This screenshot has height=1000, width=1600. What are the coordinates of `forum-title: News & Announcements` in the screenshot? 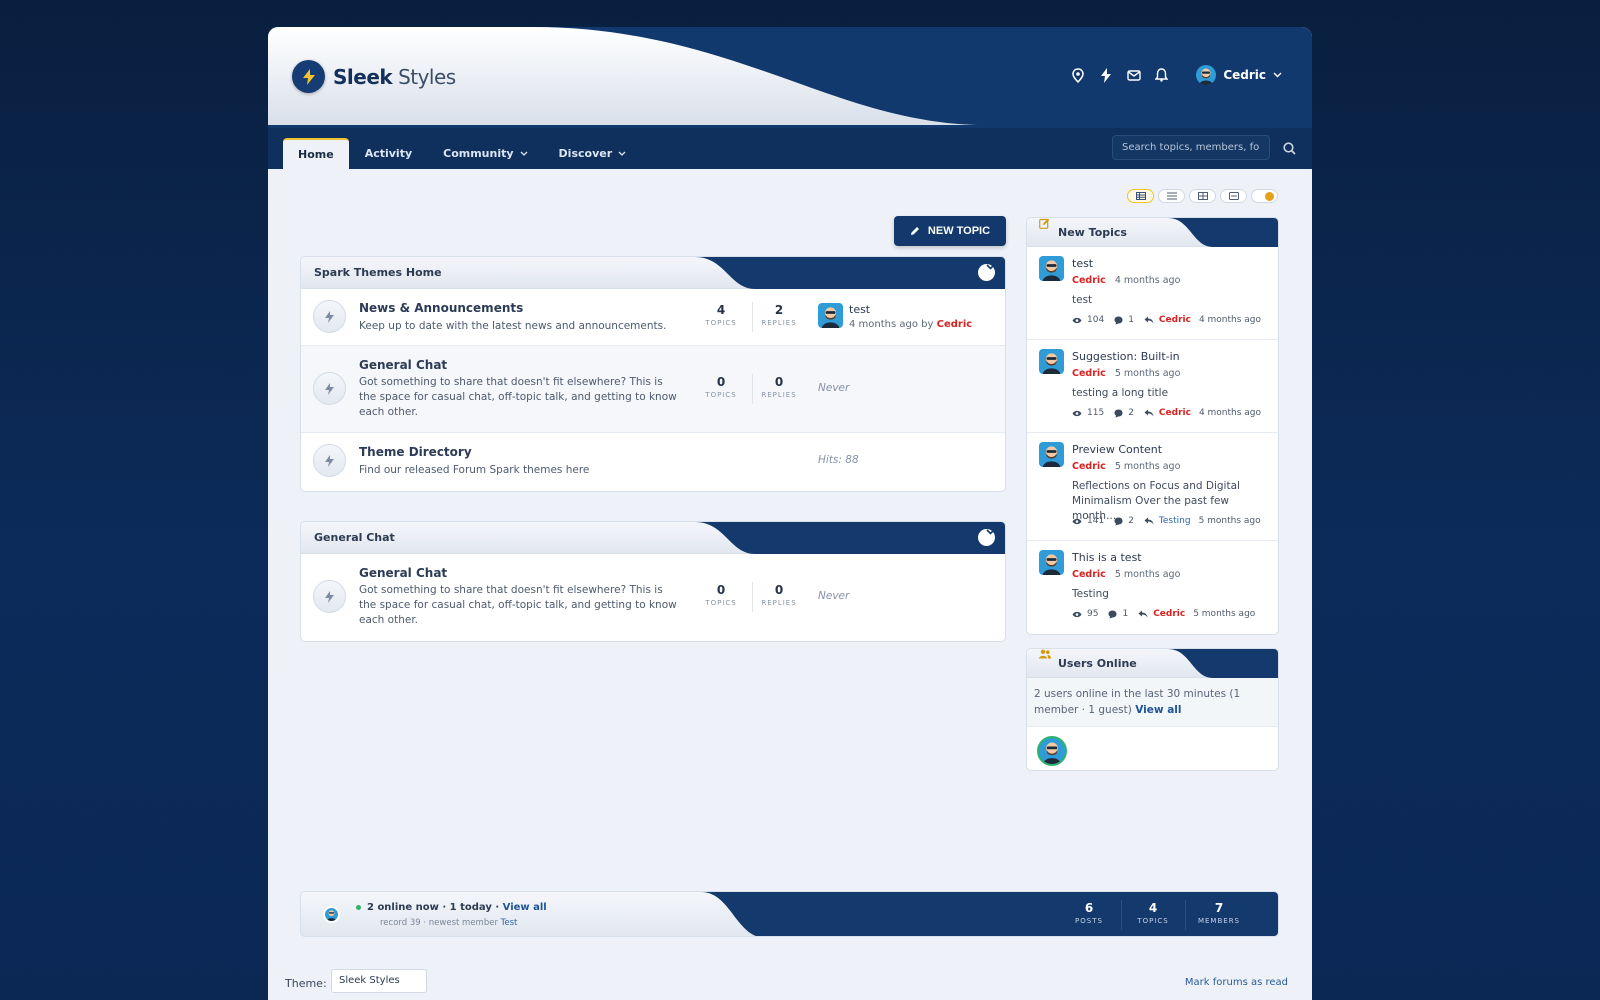 It's located at (441, 308).